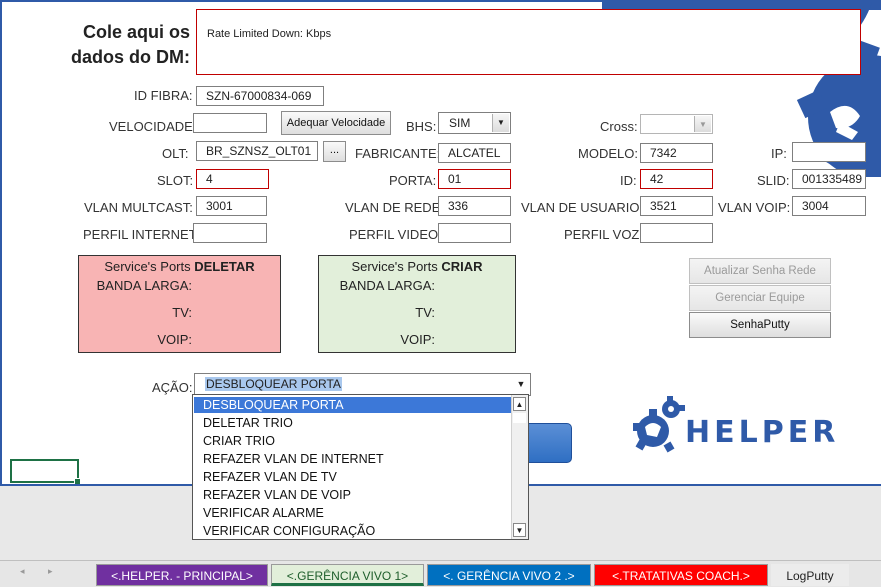 This screenshot has height=587, width=881. What do you see at coordinates (138, 207) in the screenshot?
I see `vlan-multcast-label: VLAN MULTCAST:` at bounding box center [138, 207].